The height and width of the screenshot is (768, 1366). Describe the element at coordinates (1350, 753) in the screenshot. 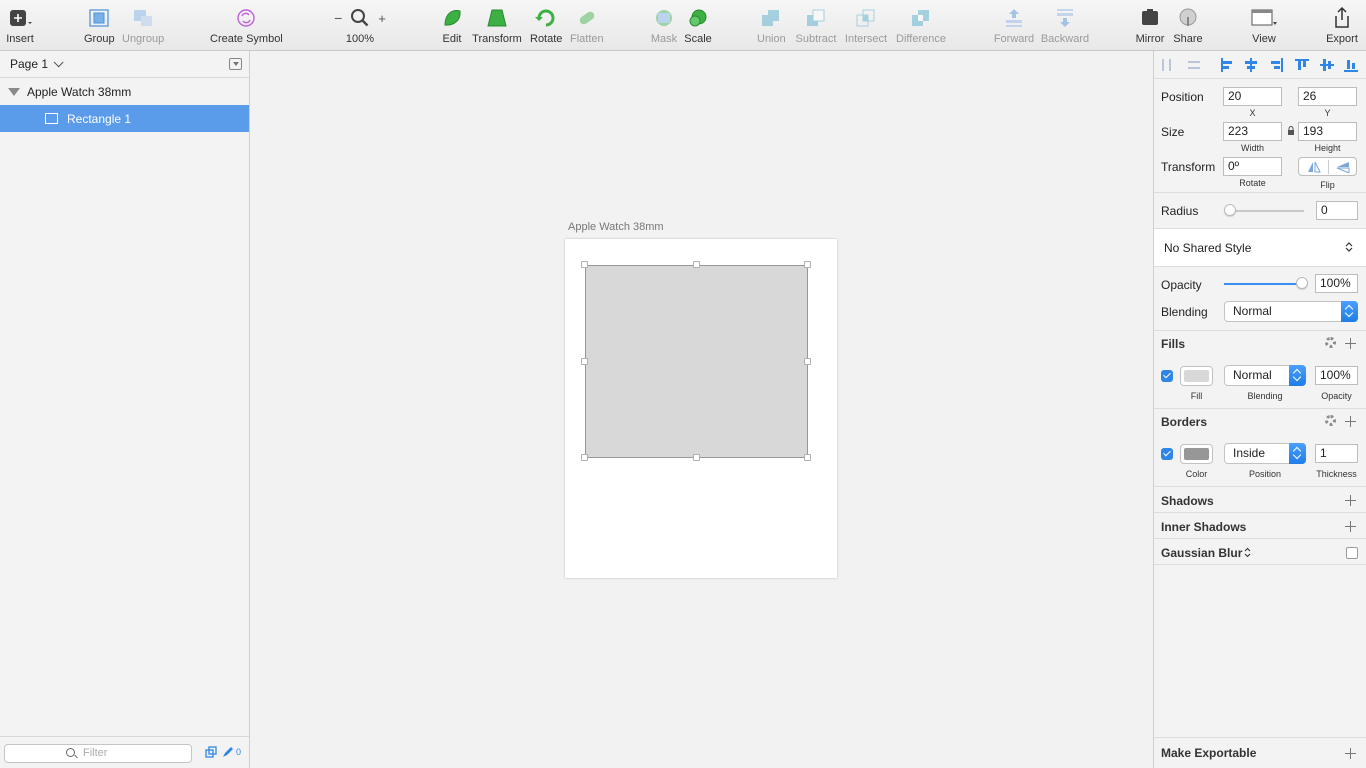

I see `add-export-icon` at that location.